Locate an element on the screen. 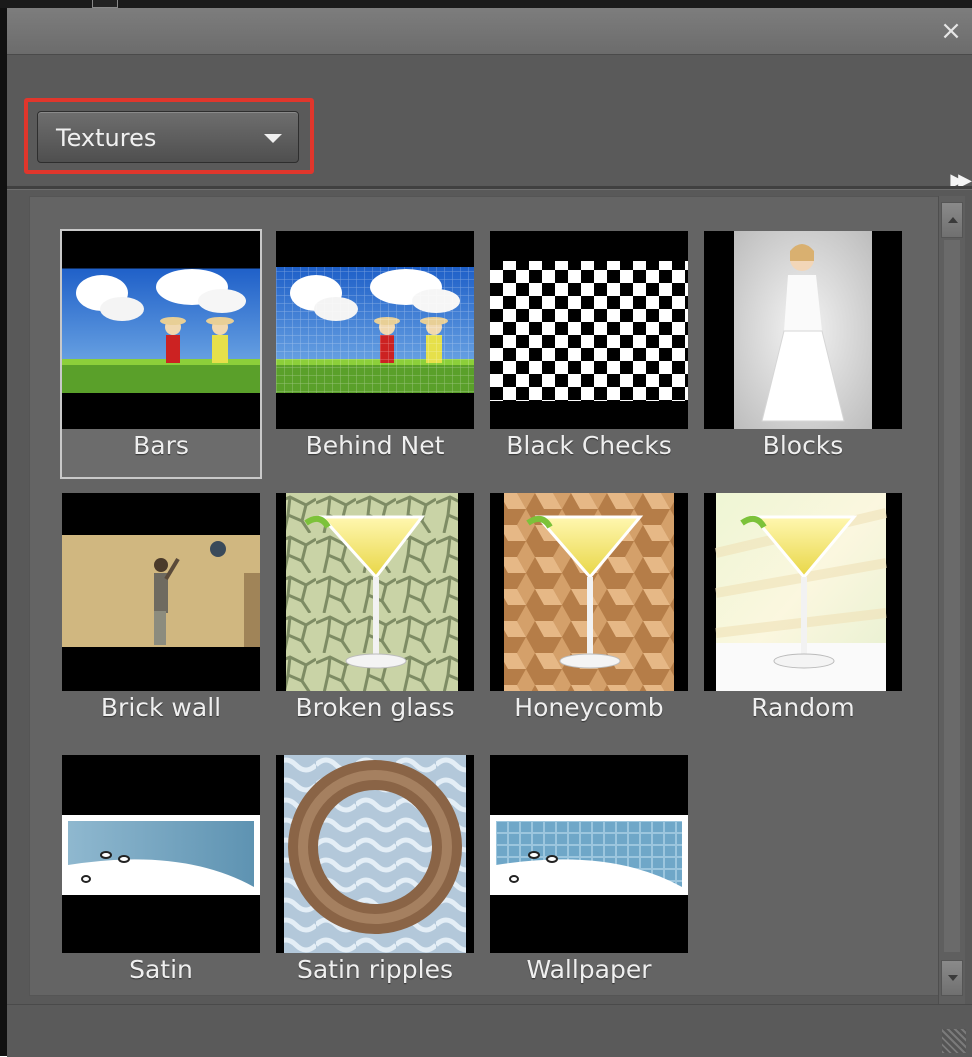 Image resolution: width=972 pixels, height=1057 pixels. toolbar-divider is located at coordinates (489, 188).